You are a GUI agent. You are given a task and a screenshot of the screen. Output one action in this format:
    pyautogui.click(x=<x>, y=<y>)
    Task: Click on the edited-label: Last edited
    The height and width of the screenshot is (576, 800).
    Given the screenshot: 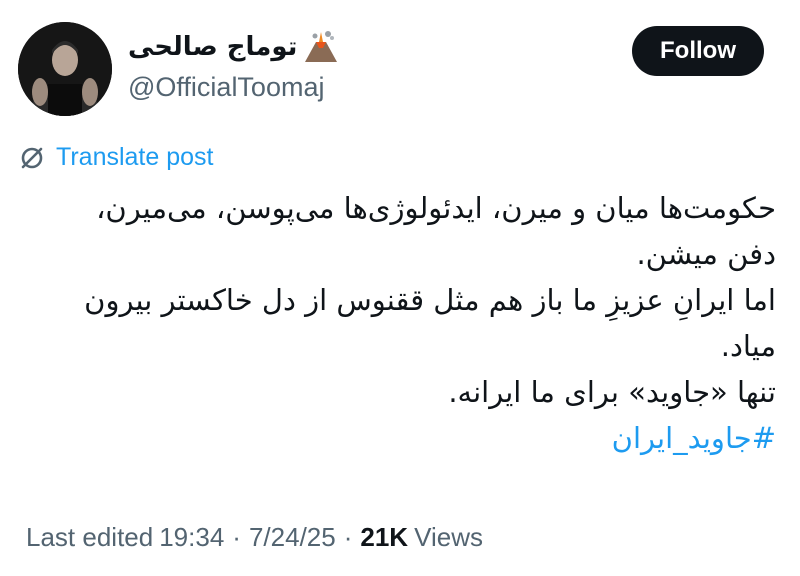 What is the action you would take?
    pyautogui.click(x=89, y=537)
    